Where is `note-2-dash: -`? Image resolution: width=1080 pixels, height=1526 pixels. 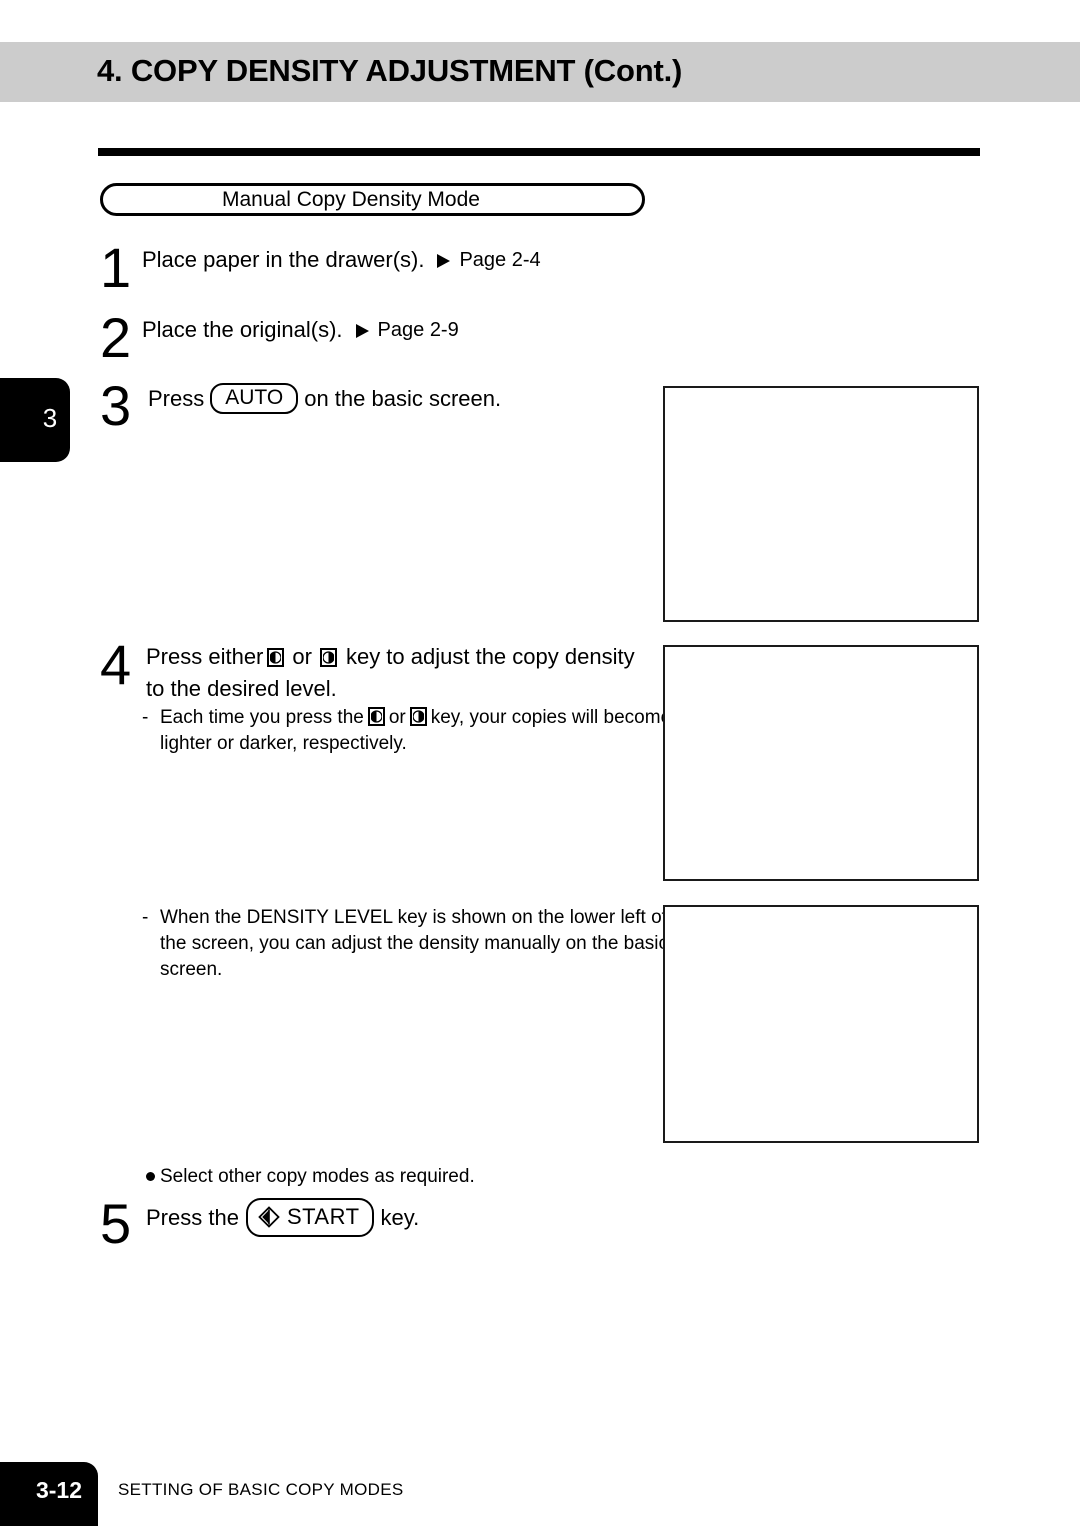
note-2-dash: - is located at coordinates (145, 917).